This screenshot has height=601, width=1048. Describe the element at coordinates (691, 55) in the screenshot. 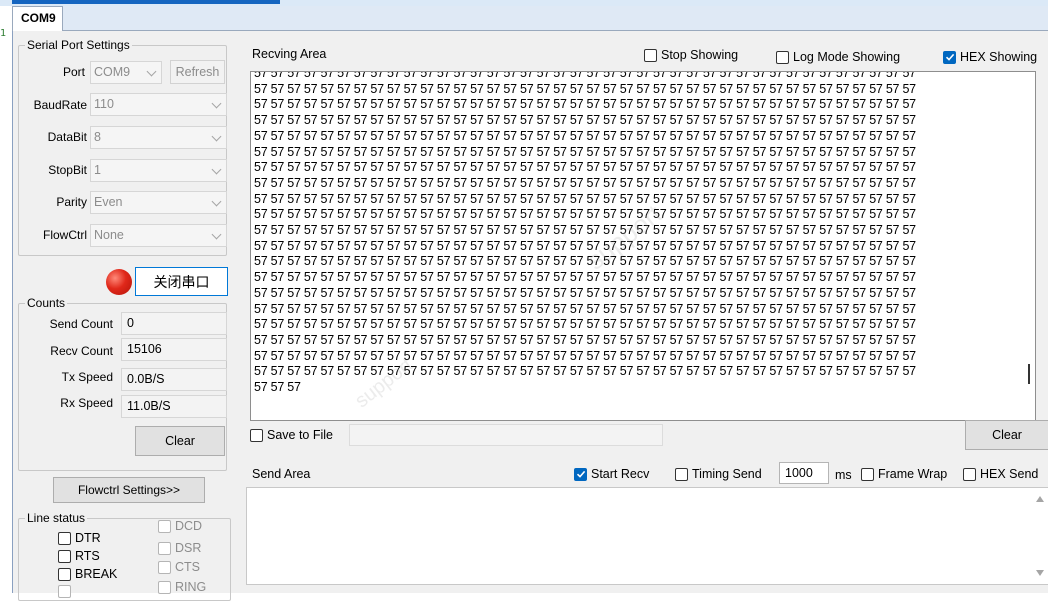

I see `stop-showing-checkbox: Stop Showing` at that location.